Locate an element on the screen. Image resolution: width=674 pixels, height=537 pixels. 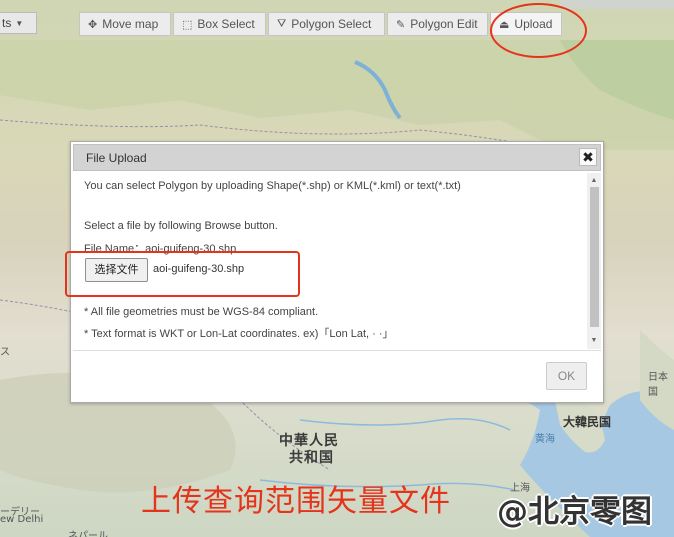
dialog-title: File Upload is located at coordinates (116, 158).